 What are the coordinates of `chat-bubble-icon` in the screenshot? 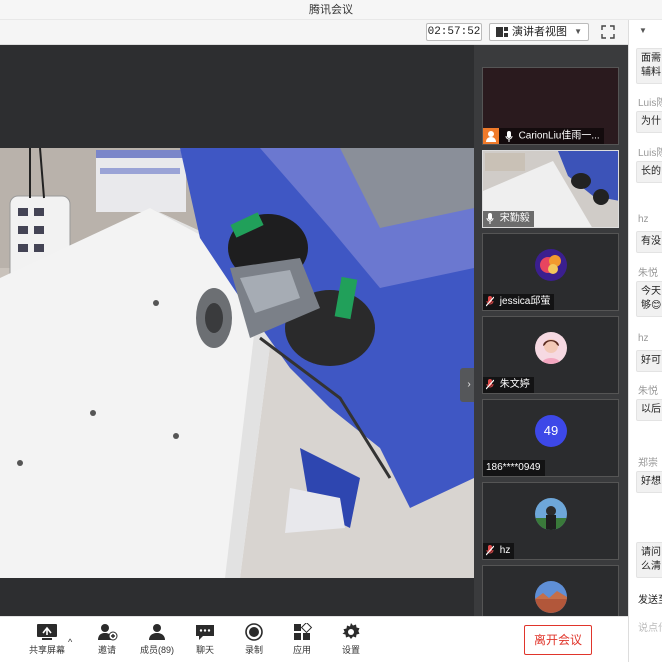 It's located at (205, 632).